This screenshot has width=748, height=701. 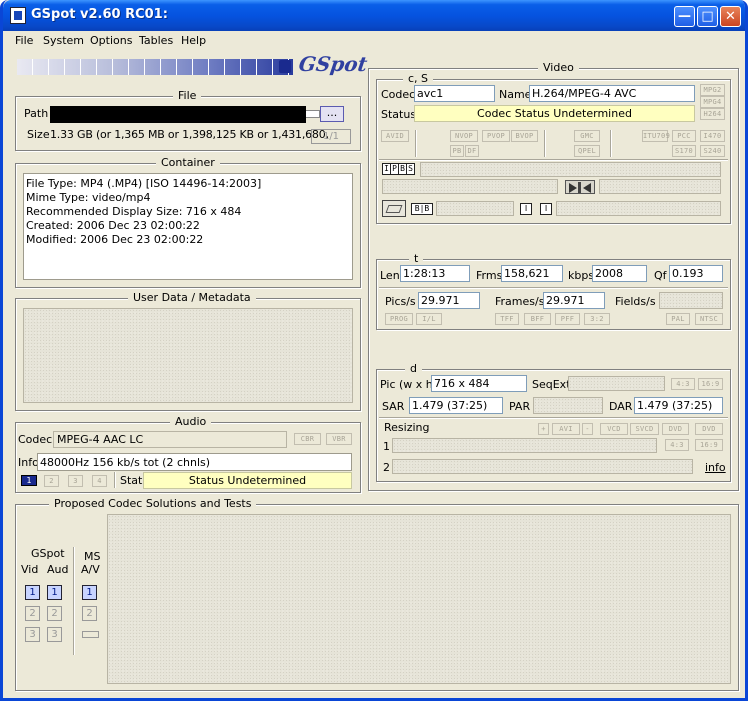 I want to click on resize-row-1-label: 1, so click(x=386, y=446).